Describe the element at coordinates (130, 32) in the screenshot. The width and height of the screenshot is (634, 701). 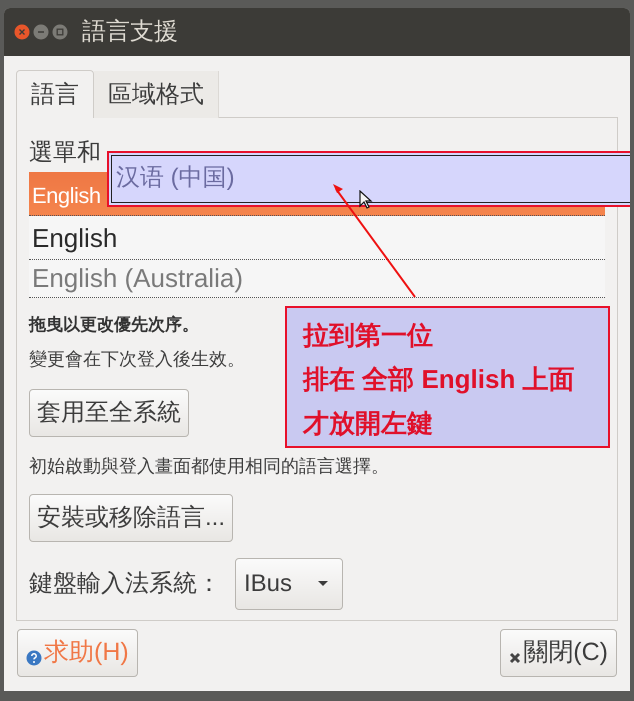
I see `window-title: 語言支援` at that location.